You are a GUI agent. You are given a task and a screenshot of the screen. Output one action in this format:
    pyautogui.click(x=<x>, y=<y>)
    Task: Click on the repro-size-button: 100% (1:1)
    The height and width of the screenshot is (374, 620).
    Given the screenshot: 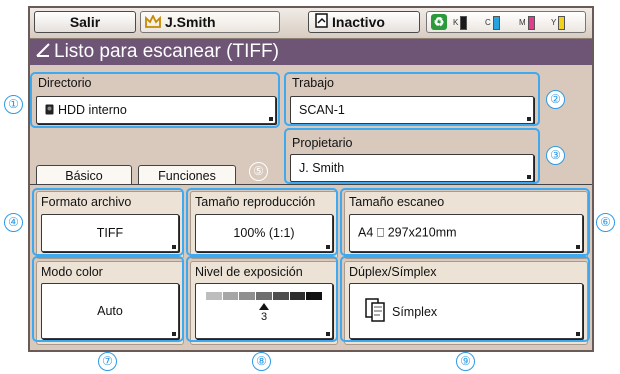 What is the action you would take?
    pyautogui.click(x=264, y=233)
    